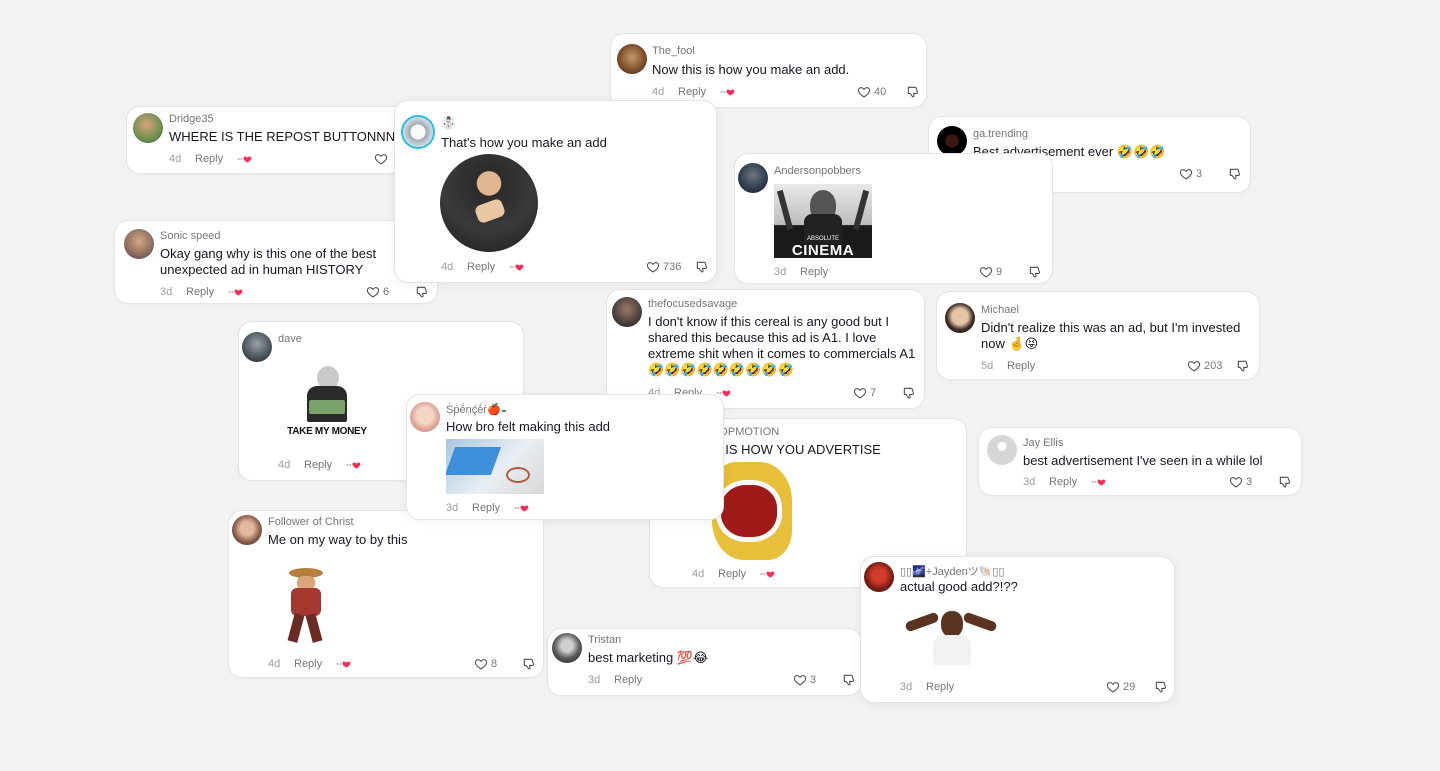 The height and width of the screenshot is (771, 1440). I want to click on comment-username: Michael, so click(1000, 310).